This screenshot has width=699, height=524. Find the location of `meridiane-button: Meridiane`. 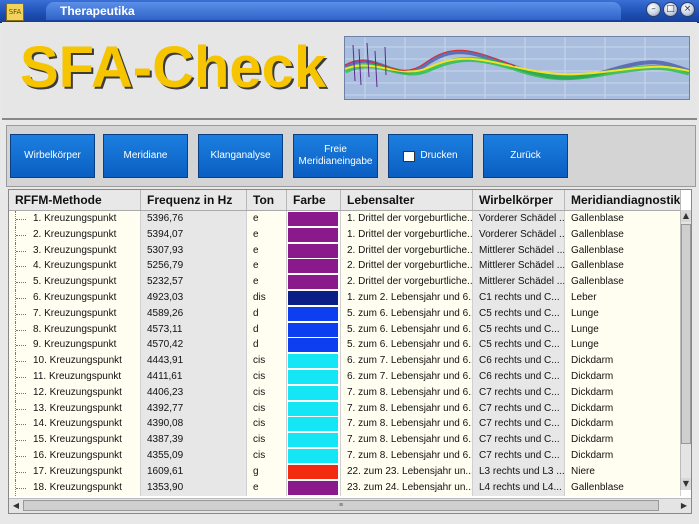

meridiane-button: Meridiane is located at coordinates (145, 156).